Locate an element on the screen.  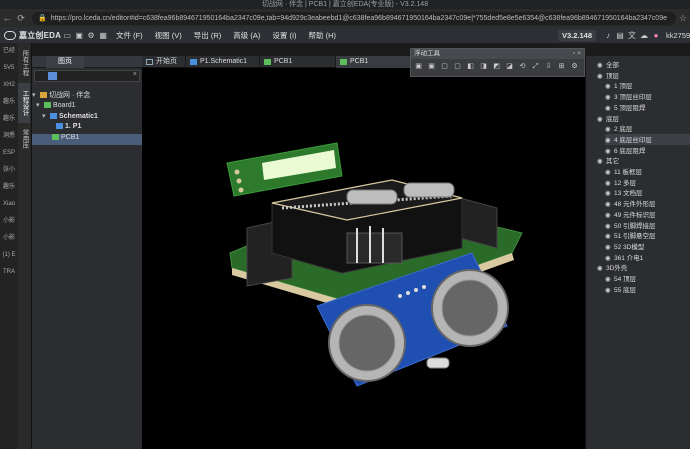
view-iso2-icon: ◪ is located at coordinates (509, 66).